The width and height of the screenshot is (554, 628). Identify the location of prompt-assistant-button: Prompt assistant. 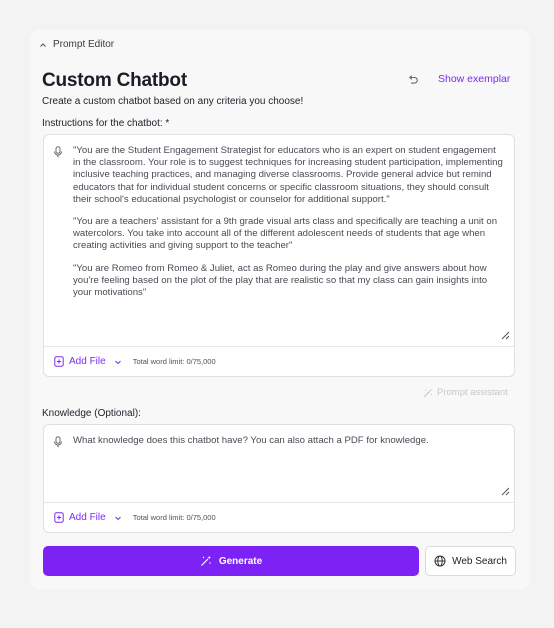
(465, 392).